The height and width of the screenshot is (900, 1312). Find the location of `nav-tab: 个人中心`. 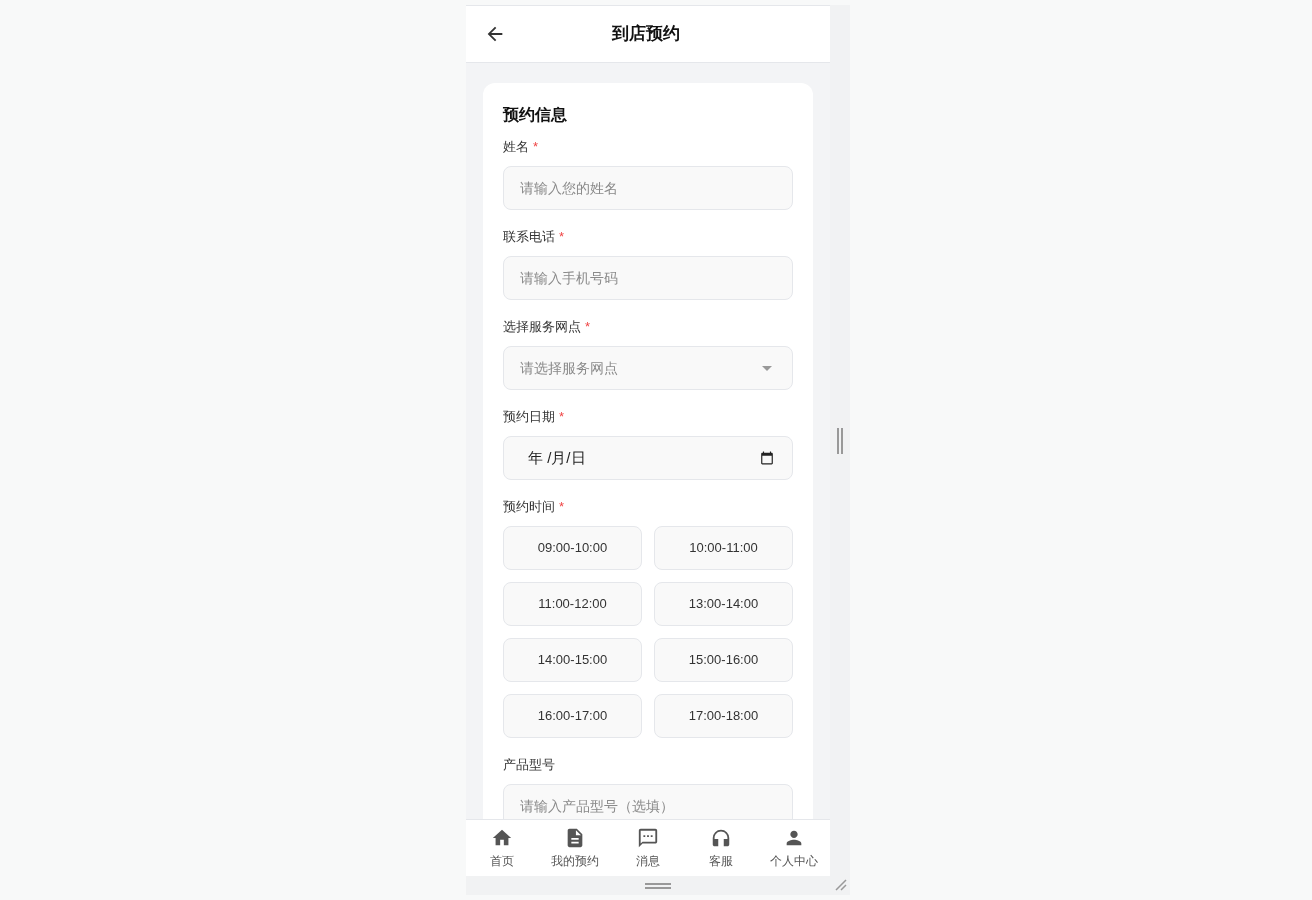

nav-tab: 个人中心 is located at coordinates (793, 848).